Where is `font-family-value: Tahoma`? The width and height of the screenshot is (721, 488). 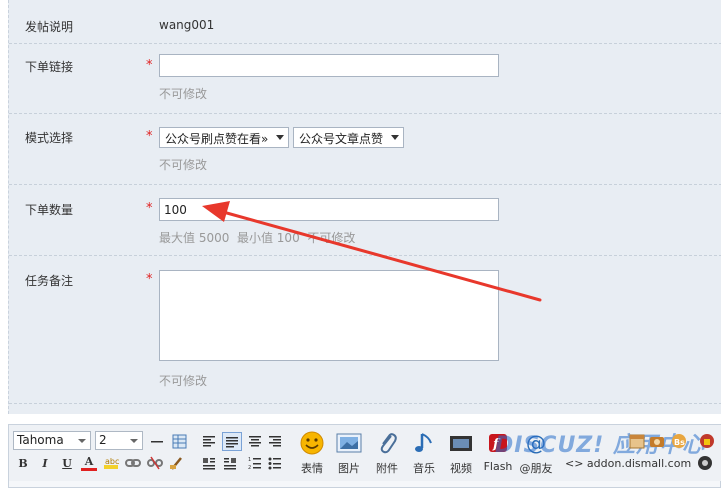
font-family-value: Tahoma is located at coordinates (40, 440).